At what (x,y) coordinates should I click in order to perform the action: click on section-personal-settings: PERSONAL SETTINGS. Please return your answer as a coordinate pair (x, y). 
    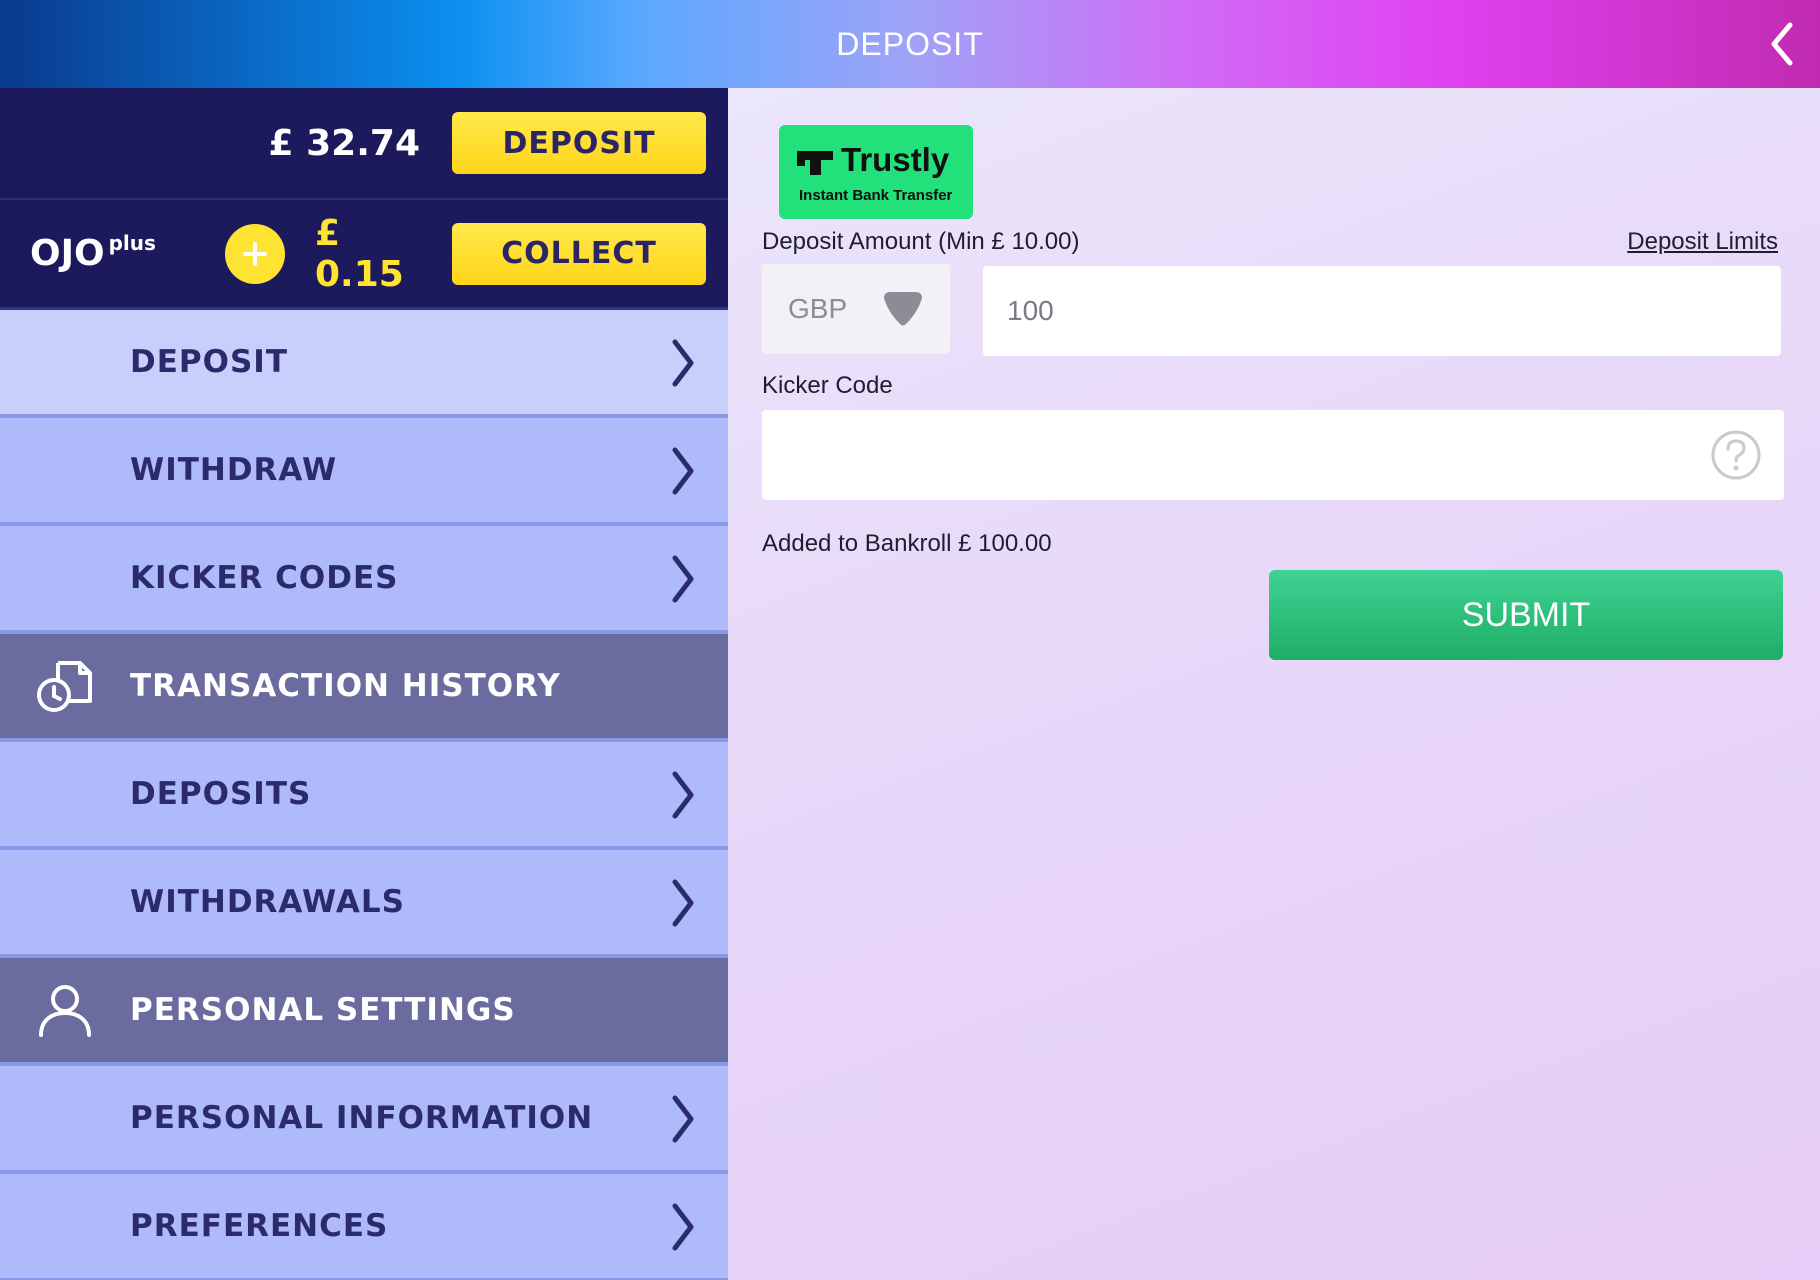
    Looking at the image, I should click on (364, 1012).